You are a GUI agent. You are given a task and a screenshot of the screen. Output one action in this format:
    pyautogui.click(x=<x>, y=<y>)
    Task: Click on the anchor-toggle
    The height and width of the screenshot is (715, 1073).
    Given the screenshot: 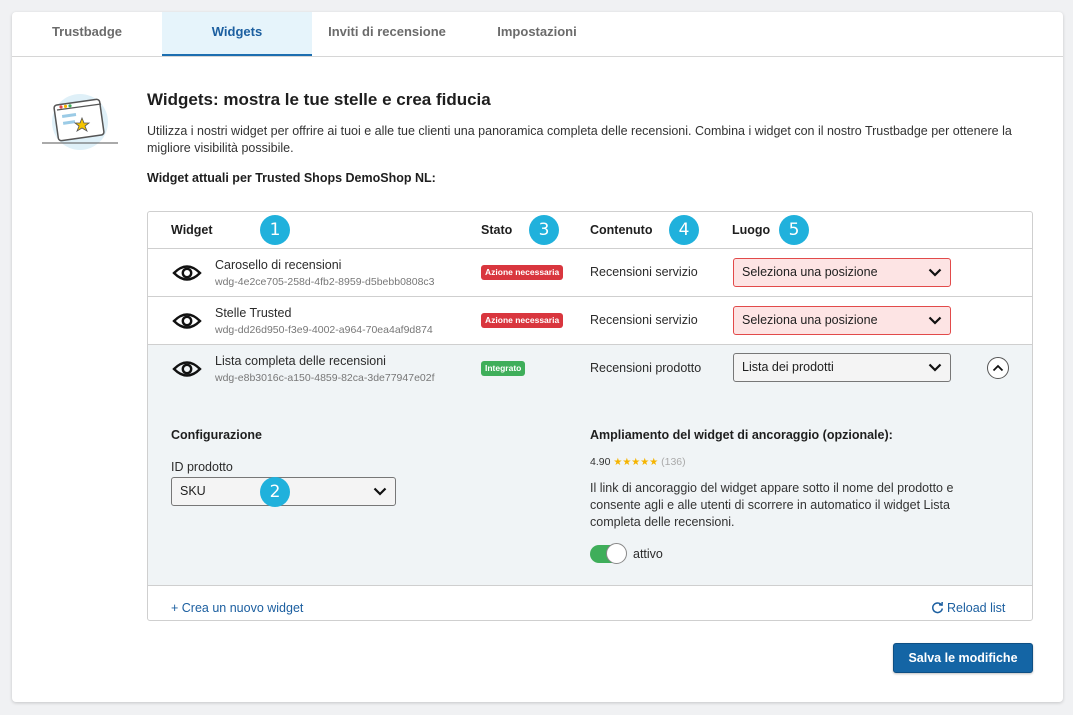 What is the action you would take?
    pyautogui.click(x=608, y=553)
    